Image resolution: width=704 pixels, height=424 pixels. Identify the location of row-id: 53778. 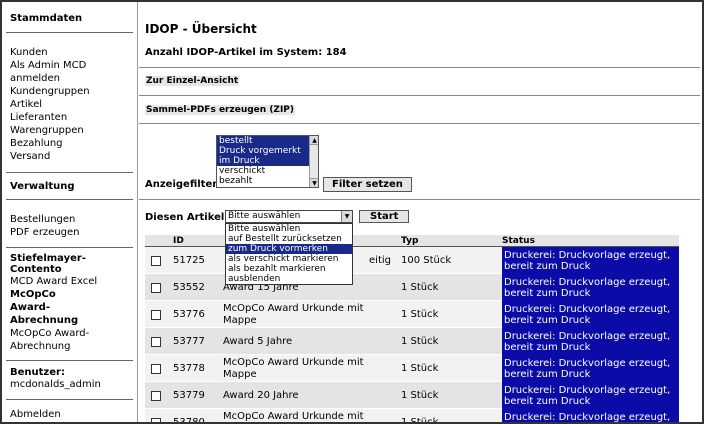
(189, 368).